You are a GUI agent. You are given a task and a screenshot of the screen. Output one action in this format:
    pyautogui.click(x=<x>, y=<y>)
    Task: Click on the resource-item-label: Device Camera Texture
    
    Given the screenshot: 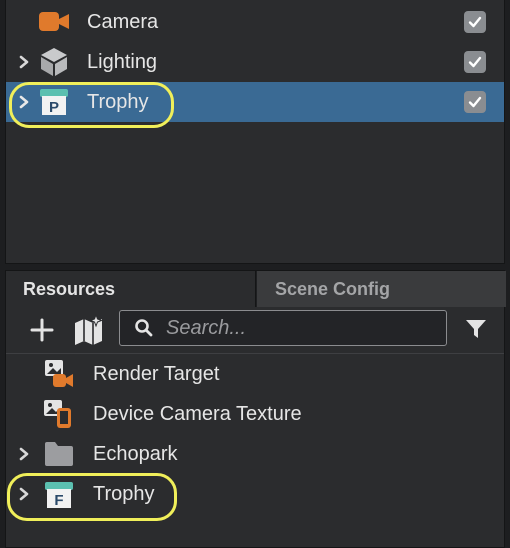 What is the action you would take?
    pyautogui.click(x=197, y=413)
    